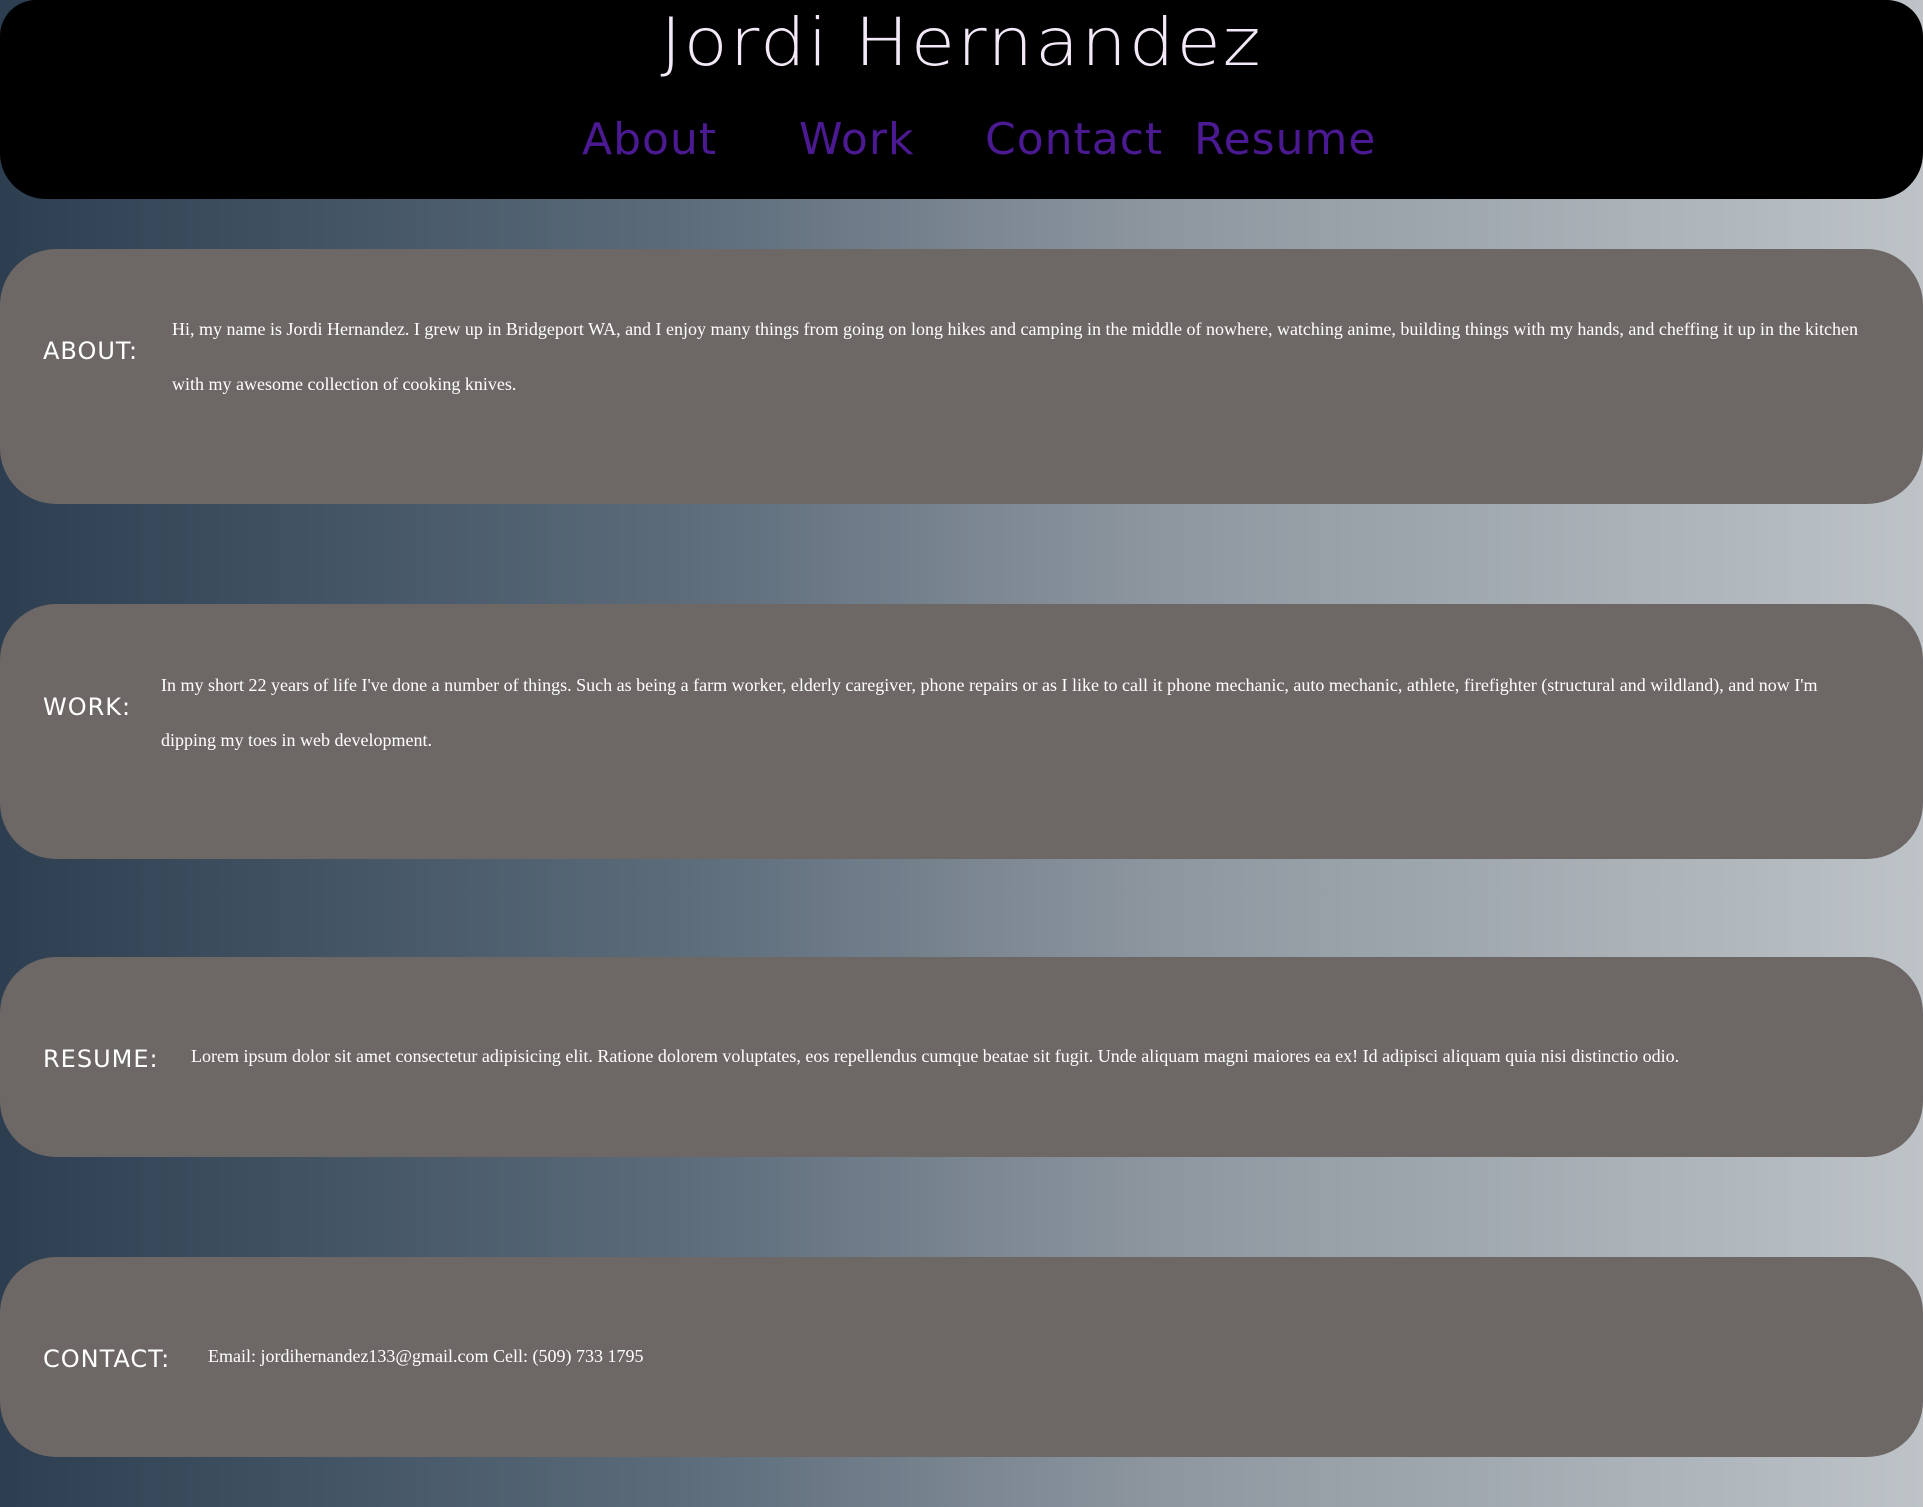 This screenshot has width=1923, height=1507. Describe the element at coordinates (107, 1359) in the screenshot. I see `contact-heading: CONTACT:` at that location.